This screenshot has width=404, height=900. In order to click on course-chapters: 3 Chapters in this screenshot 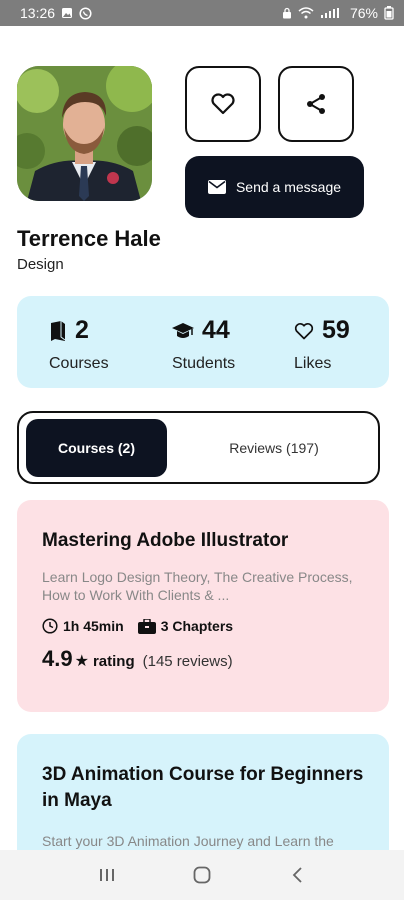, I will do `click(185, 626)`.